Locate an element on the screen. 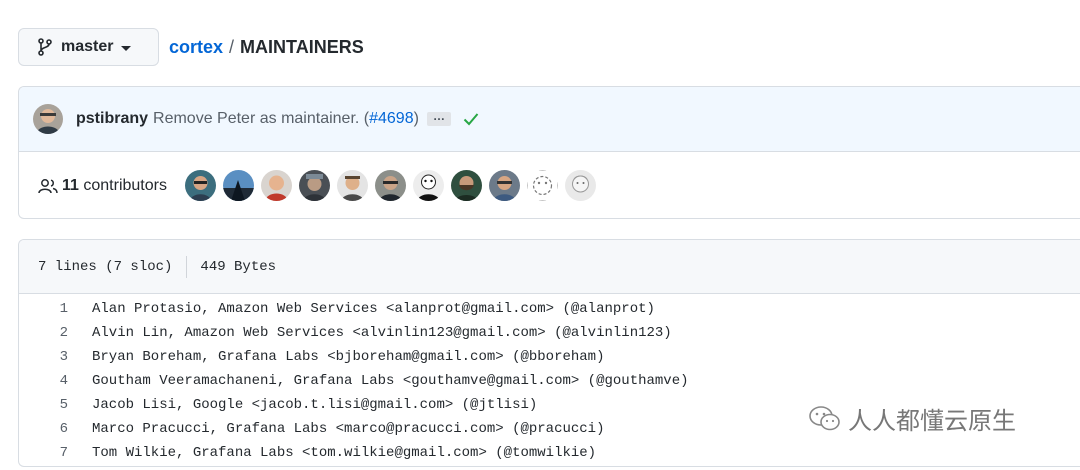 The image size is (1080, 470). commit-message: Remove Peter as maintainer. (#4698) is located at coordinates (286, 119).